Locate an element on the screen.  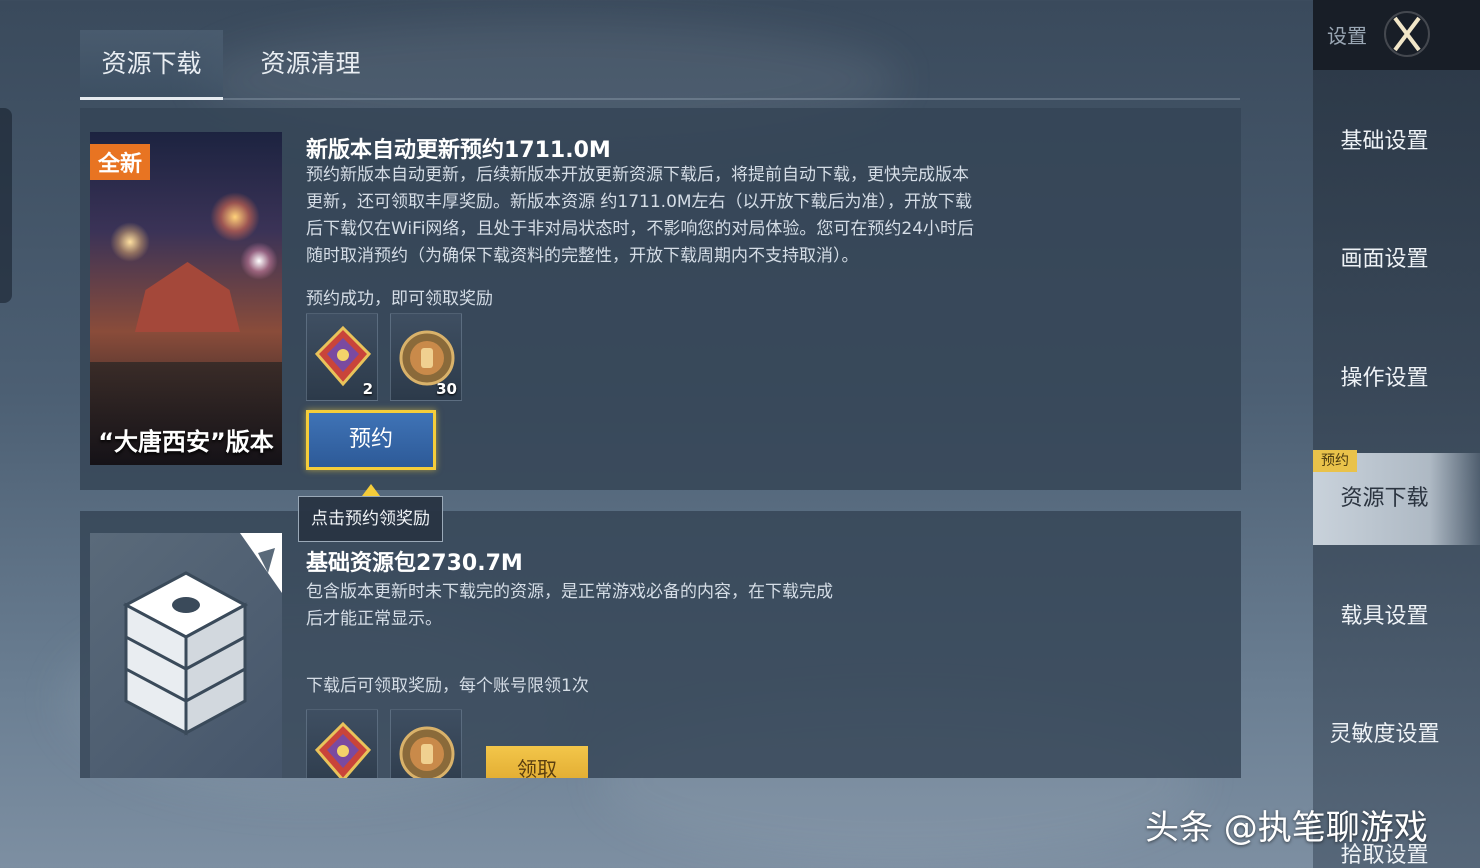
card-icon is located at coordinates (343, 749).